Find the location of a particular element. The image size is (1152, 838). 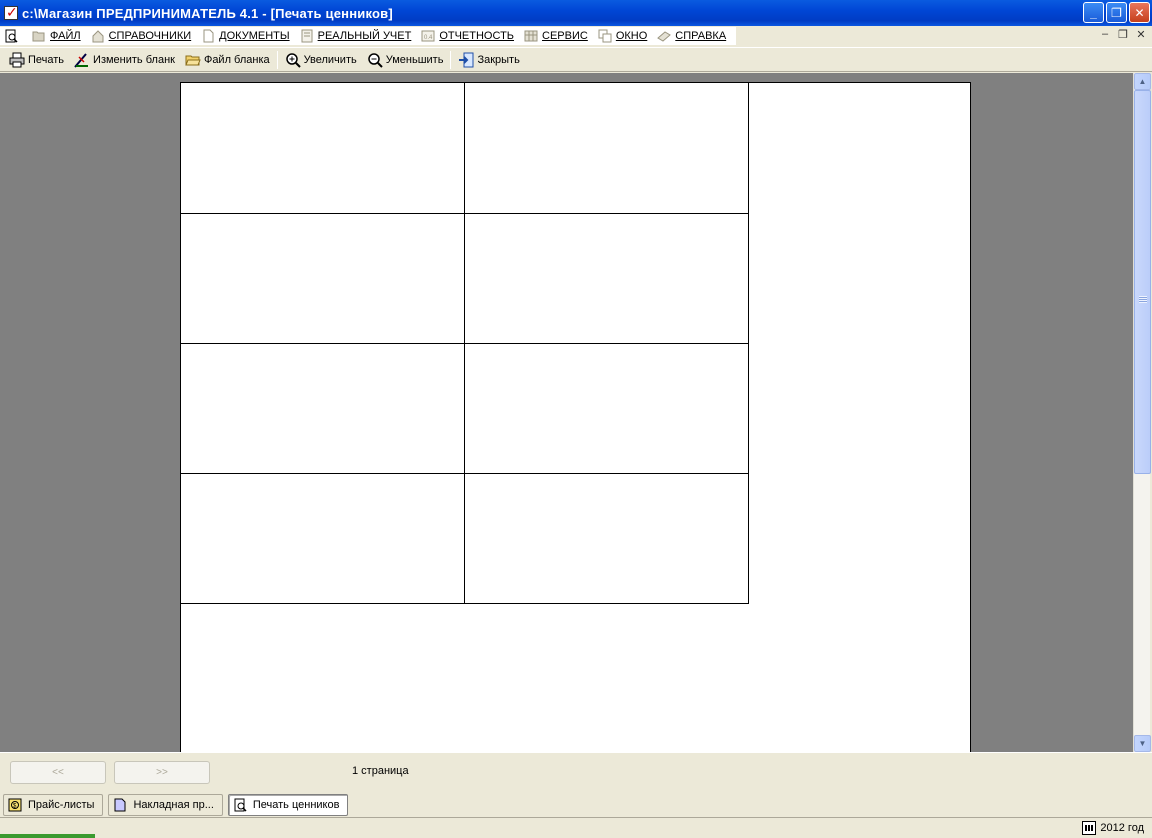

scroll-down-button: ▼ is located at coordinates (1142, 743).